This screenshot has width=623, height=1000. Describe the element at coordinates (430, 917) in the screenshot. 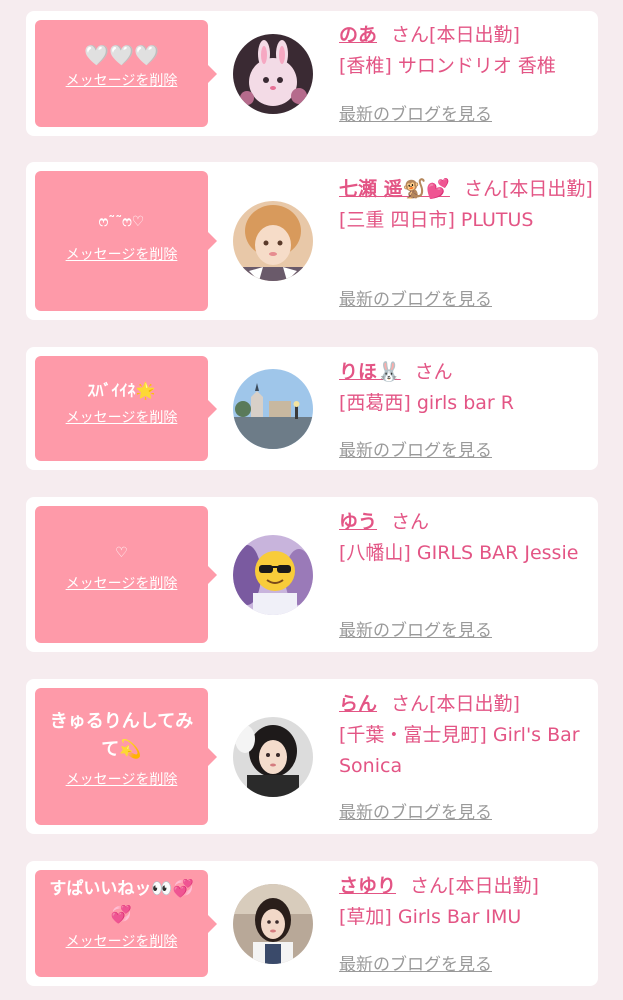

I see `shop-name: [草加] Girls Bar IMU` at that location.